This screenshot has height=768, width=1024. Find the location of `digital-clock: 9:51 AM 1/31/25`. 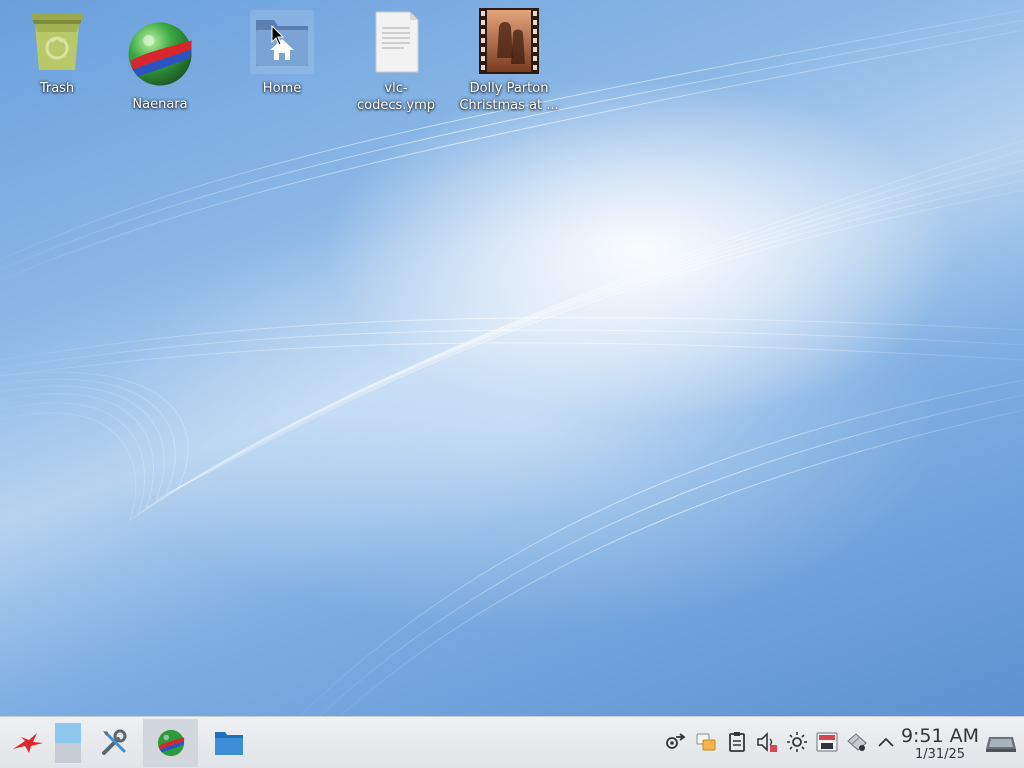

digital-clock: 9:51 AM 1/31/25 is located at coordinates (940, 744).